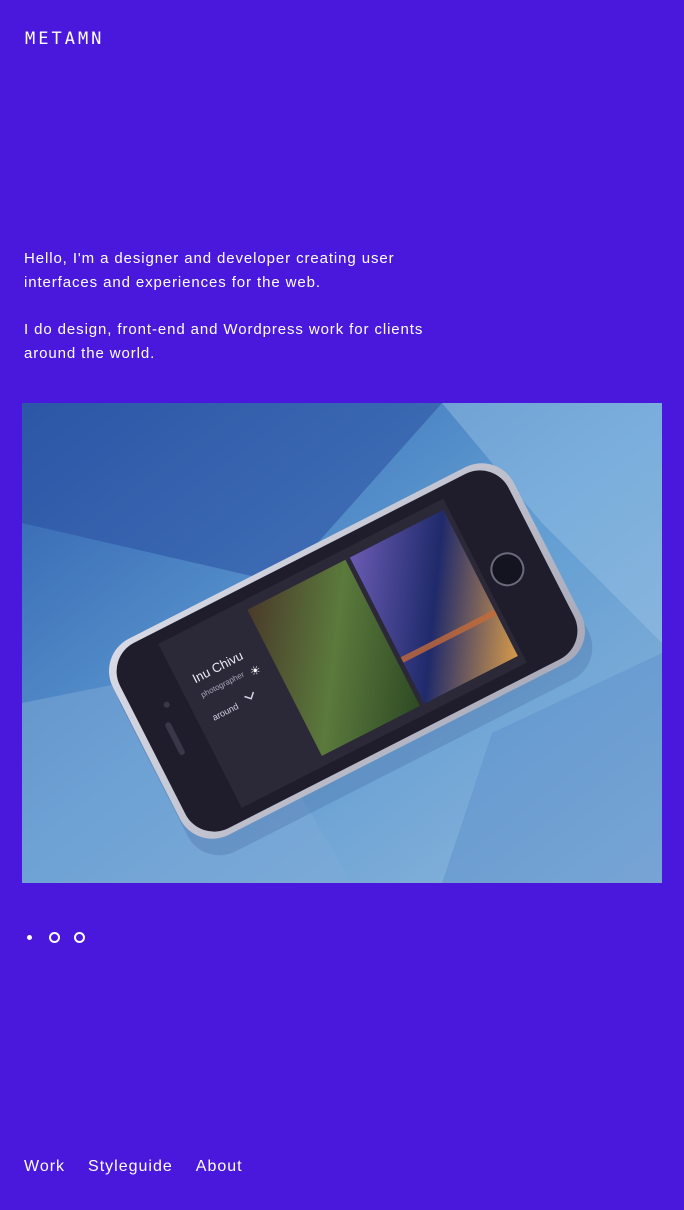  What do you see at coordinates (34, 937) in the screenshot?
I see `carousel-dot-active` at bounding box center [34, 937].